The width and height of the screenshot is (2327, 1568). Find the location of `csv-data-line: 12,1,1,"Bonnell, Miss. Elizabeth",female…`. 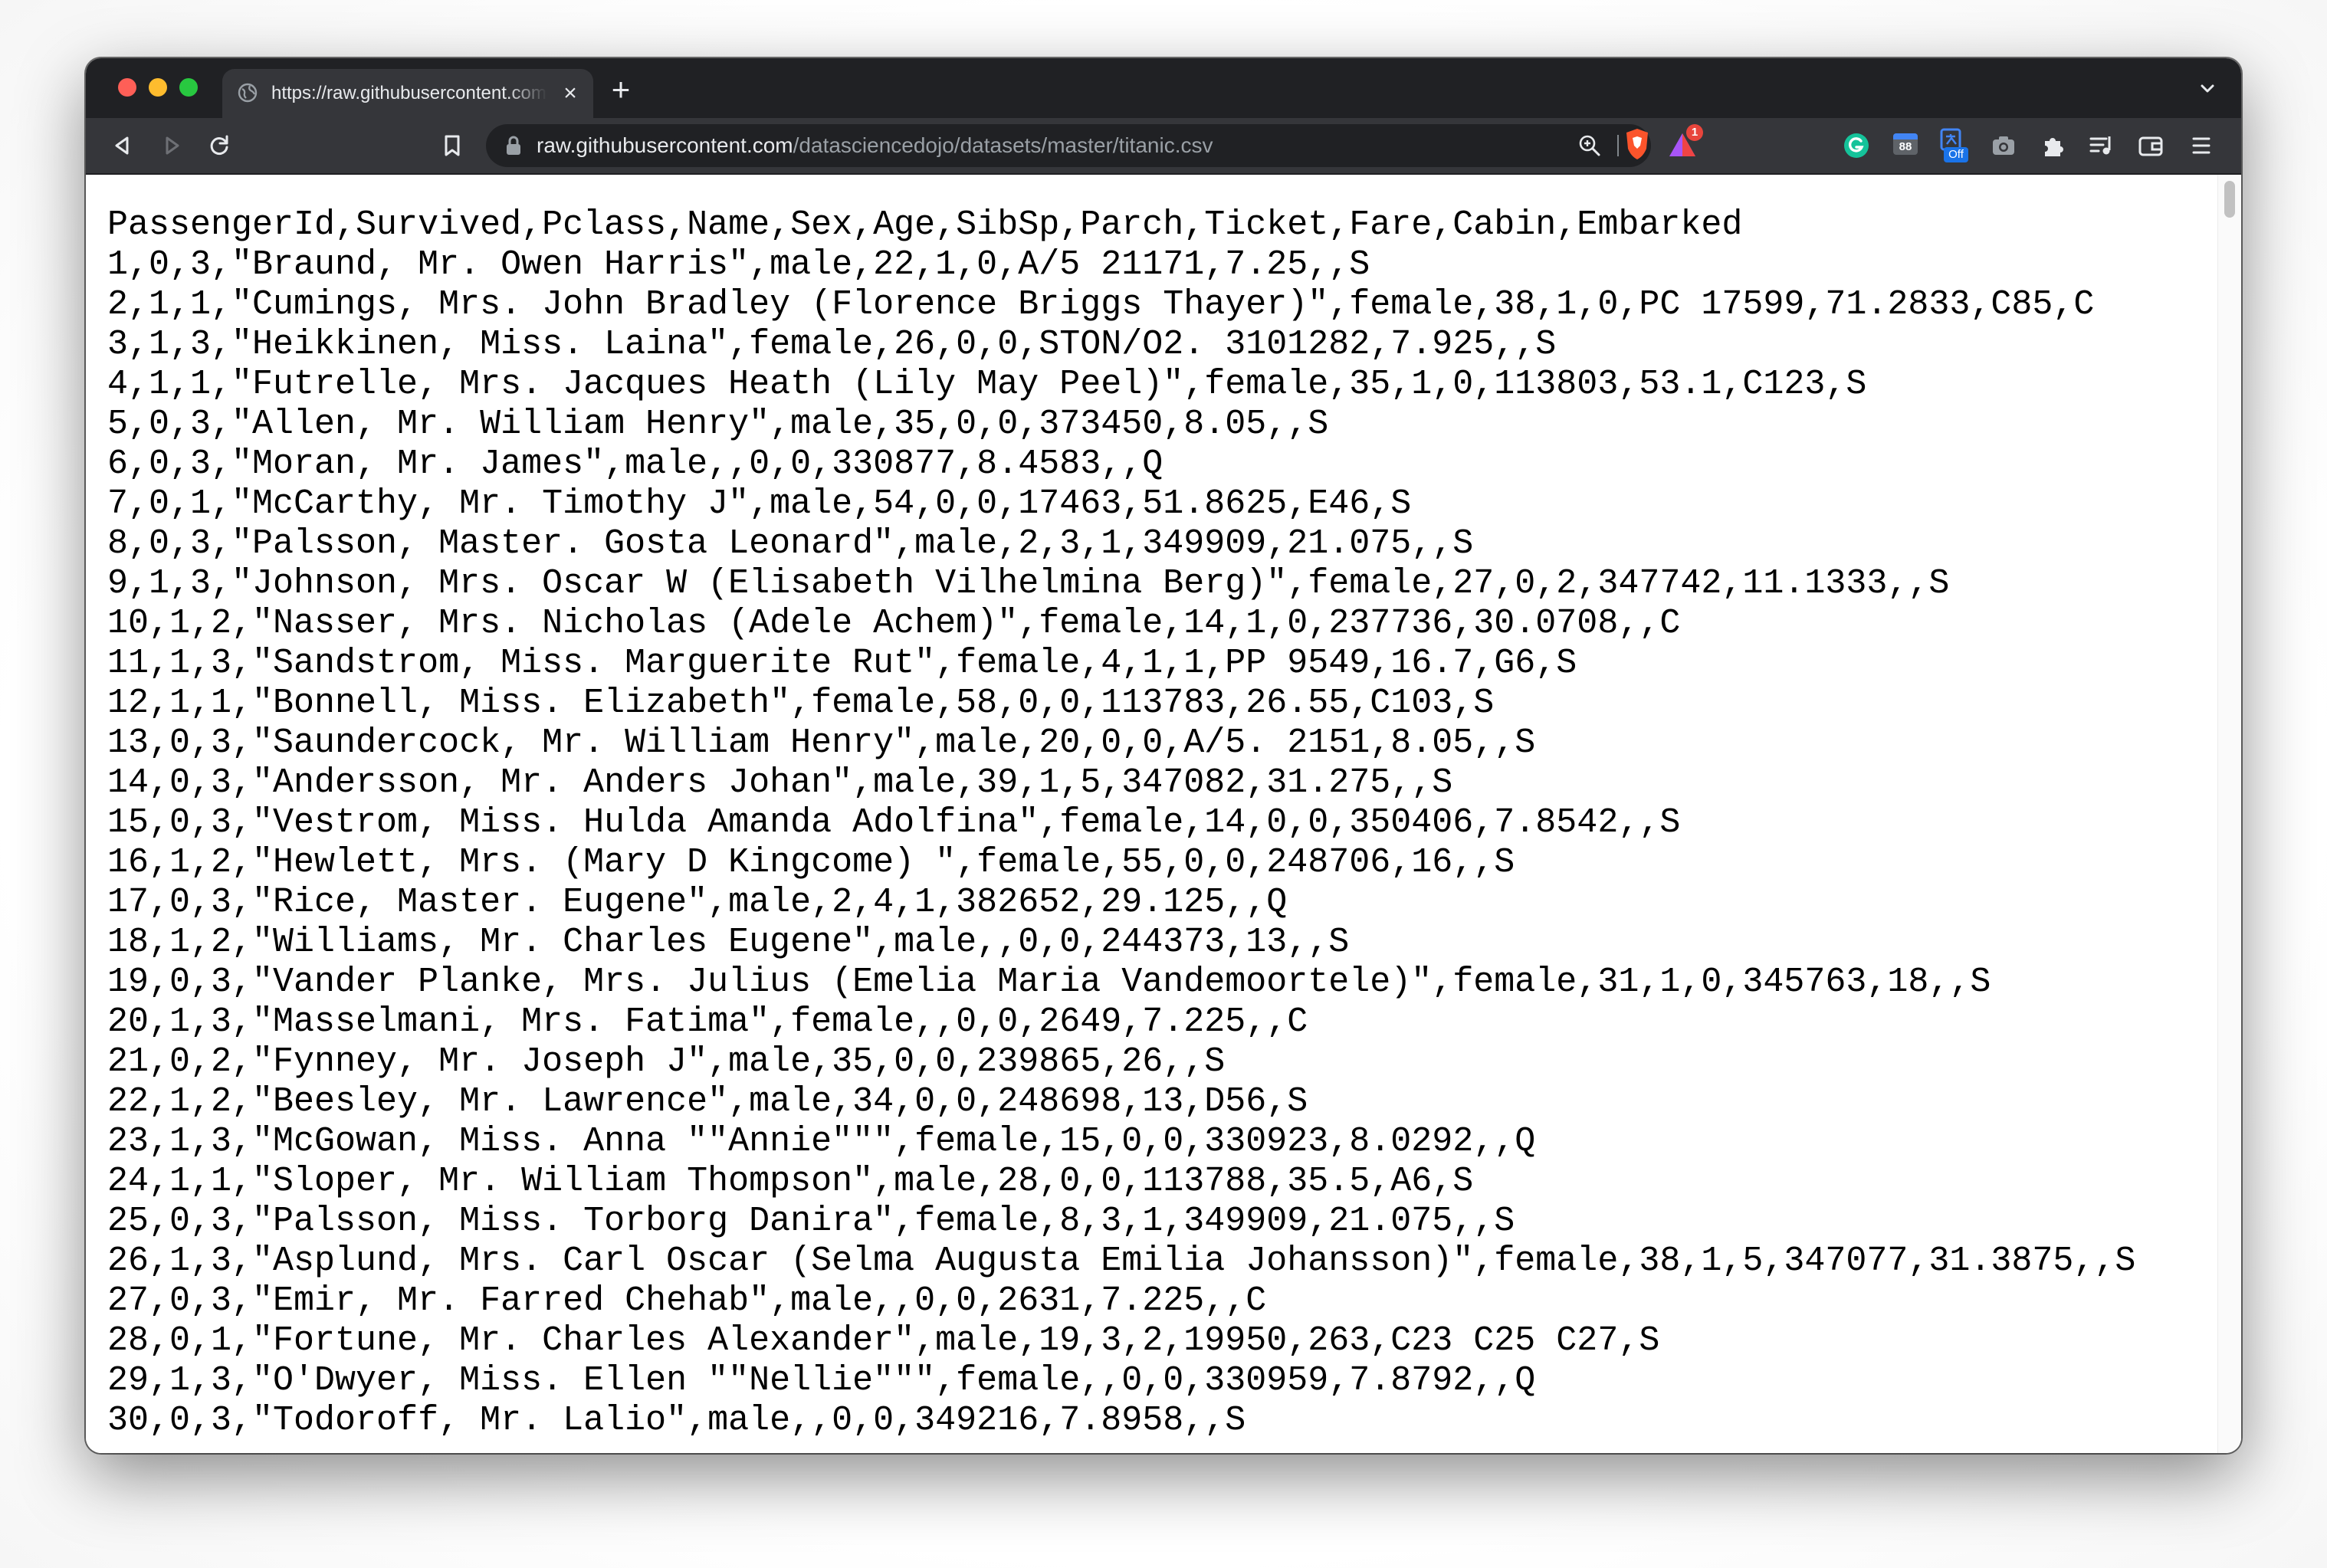

csv-data-line: 12,1,1,"Bonnell, Miss. Elizabeth",female… is located at coordinates (801, 703).